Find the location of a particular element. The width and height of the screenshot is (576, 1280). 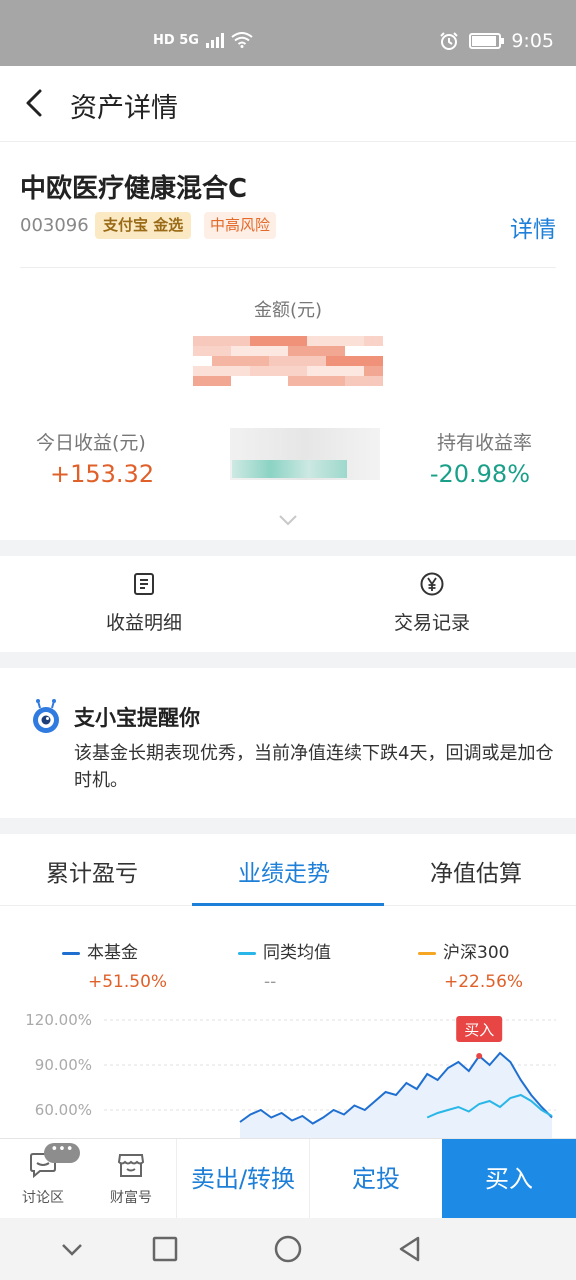

home-icon is located at coordinates (288, 1249).